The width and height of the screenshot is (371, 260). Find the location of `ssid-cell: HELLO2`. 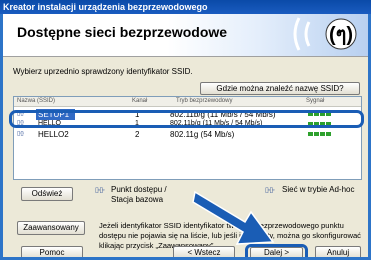

ssid-cell: HELLO2 is located at coordinates (53, 134).